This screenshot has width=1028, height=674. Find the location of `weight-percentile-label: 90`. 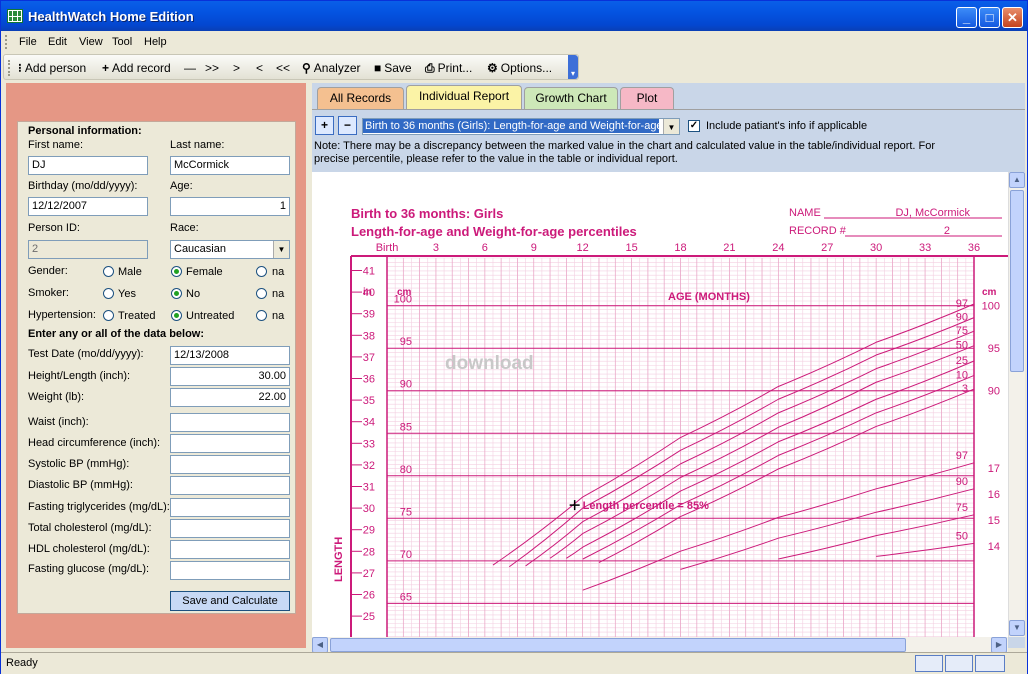

weight-percentile-label: 90 is located at coordinates (962, 482).